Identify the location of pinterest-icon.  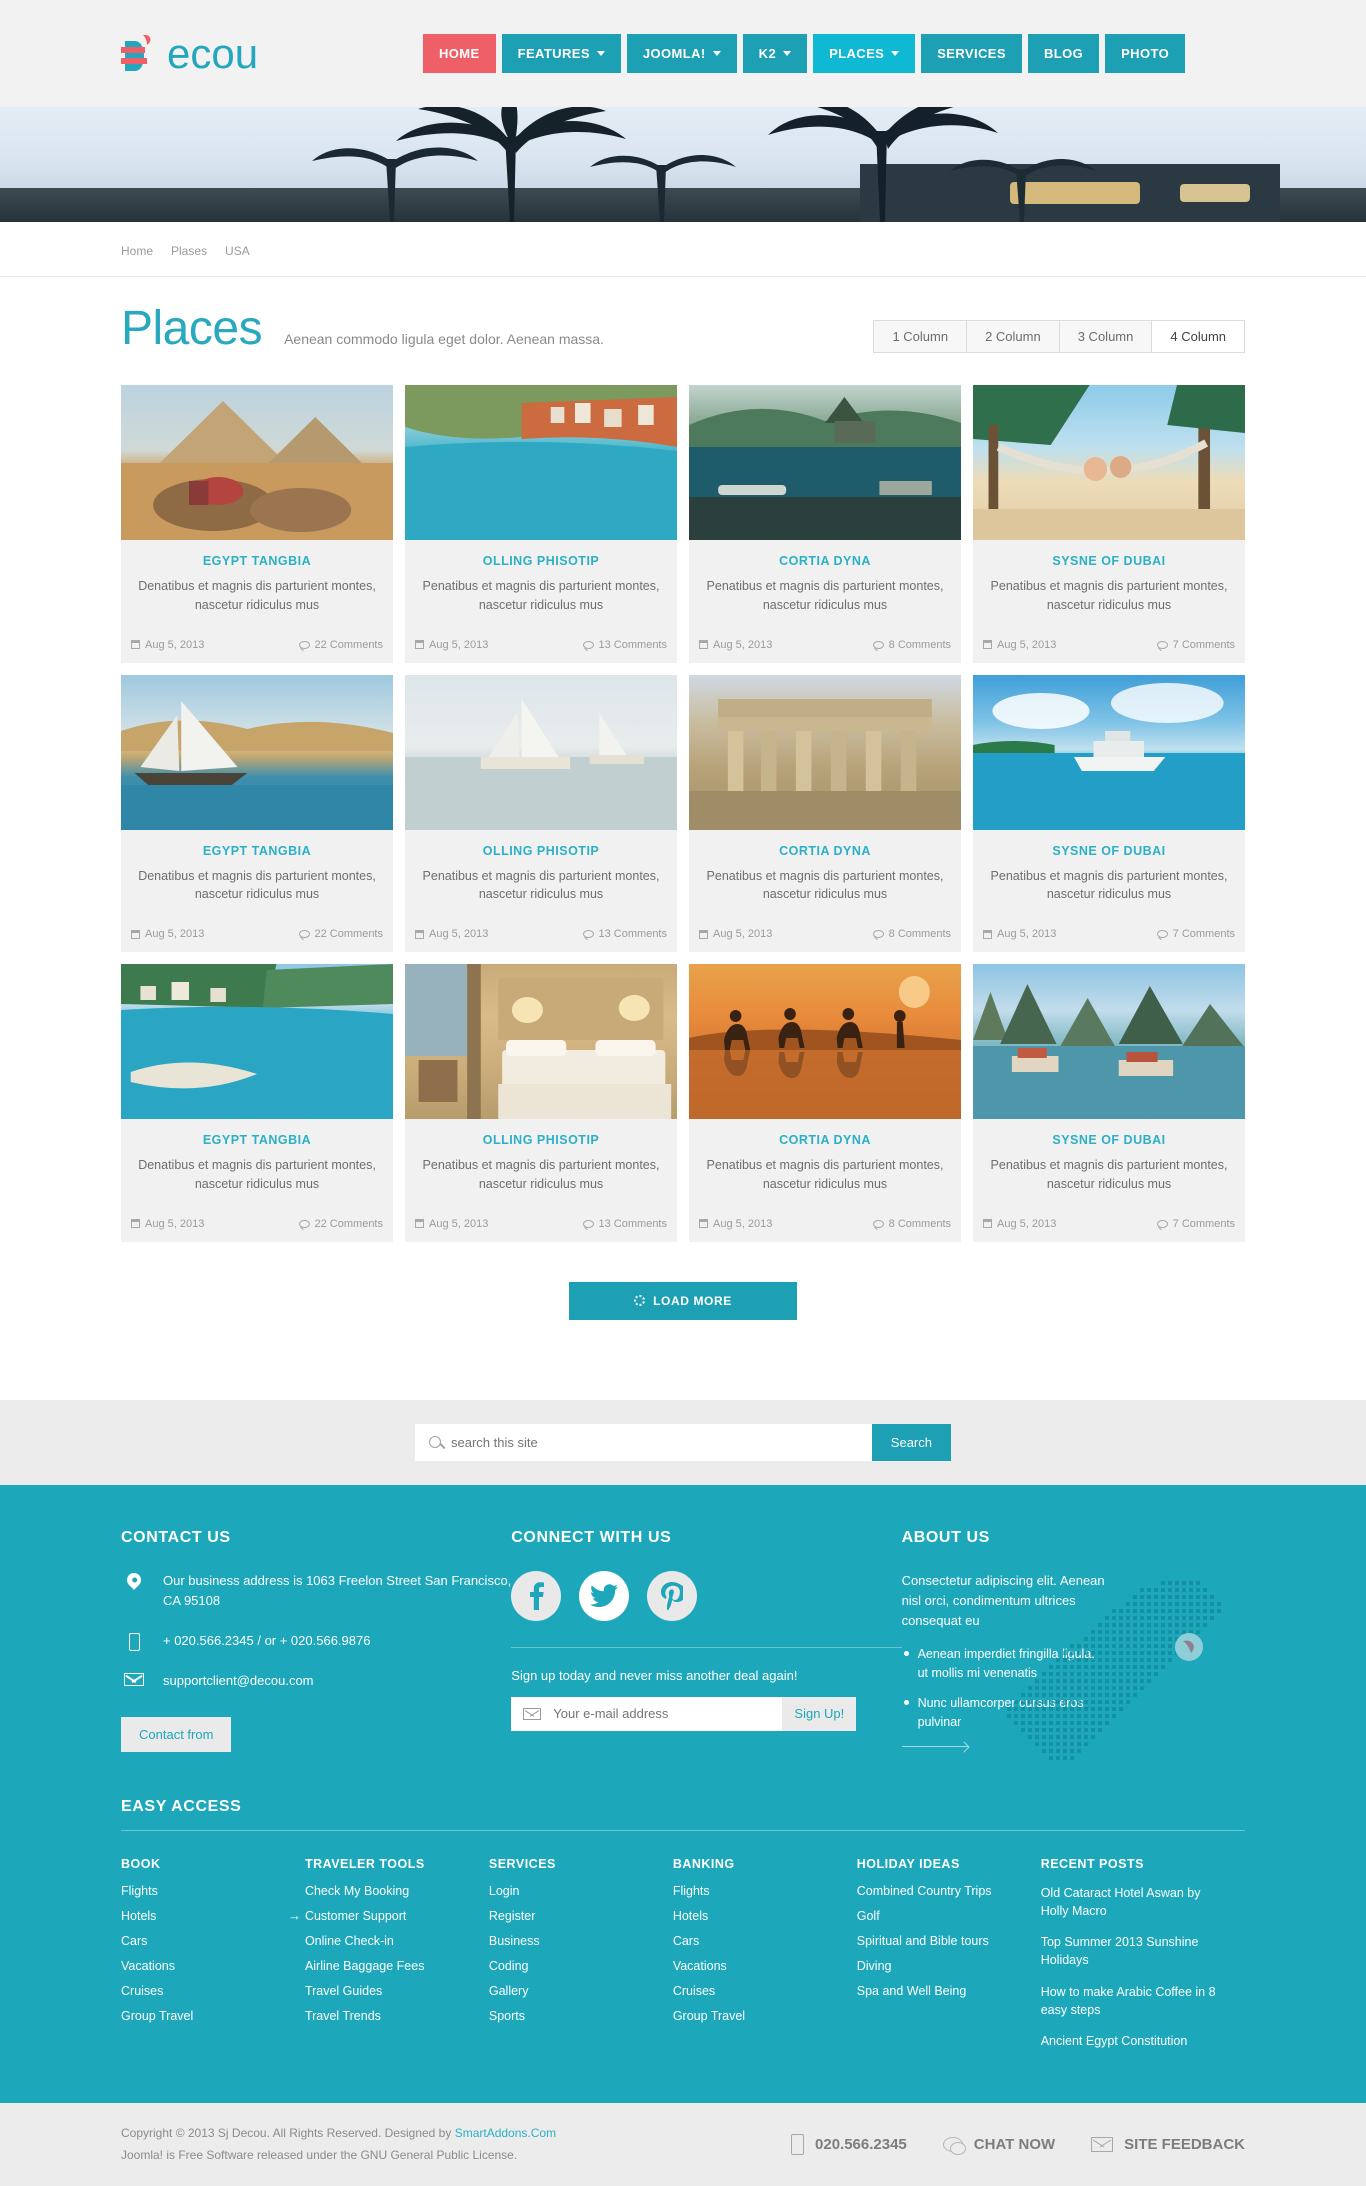
(672, 1595).